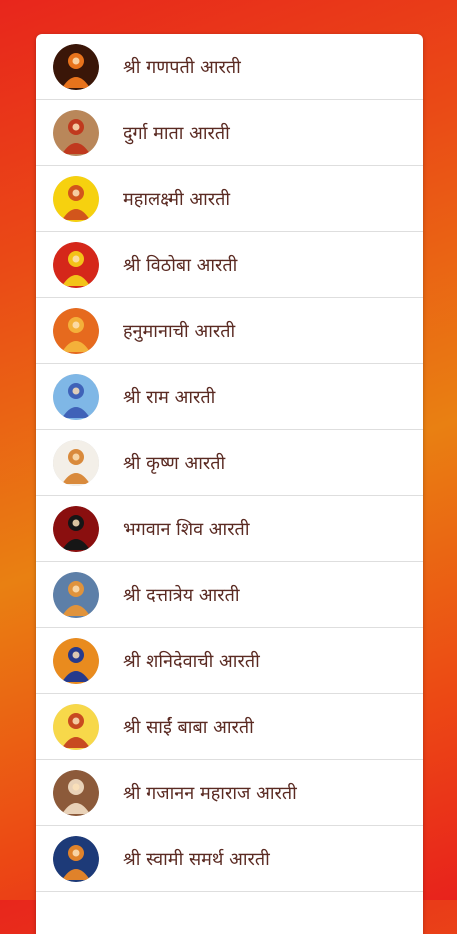 The height and width of the screenshot is (934, 457). What do you see at coordinates (76, 264) in the screenshot?
I see `vithoba-icon` at bounding box center [76, 264].